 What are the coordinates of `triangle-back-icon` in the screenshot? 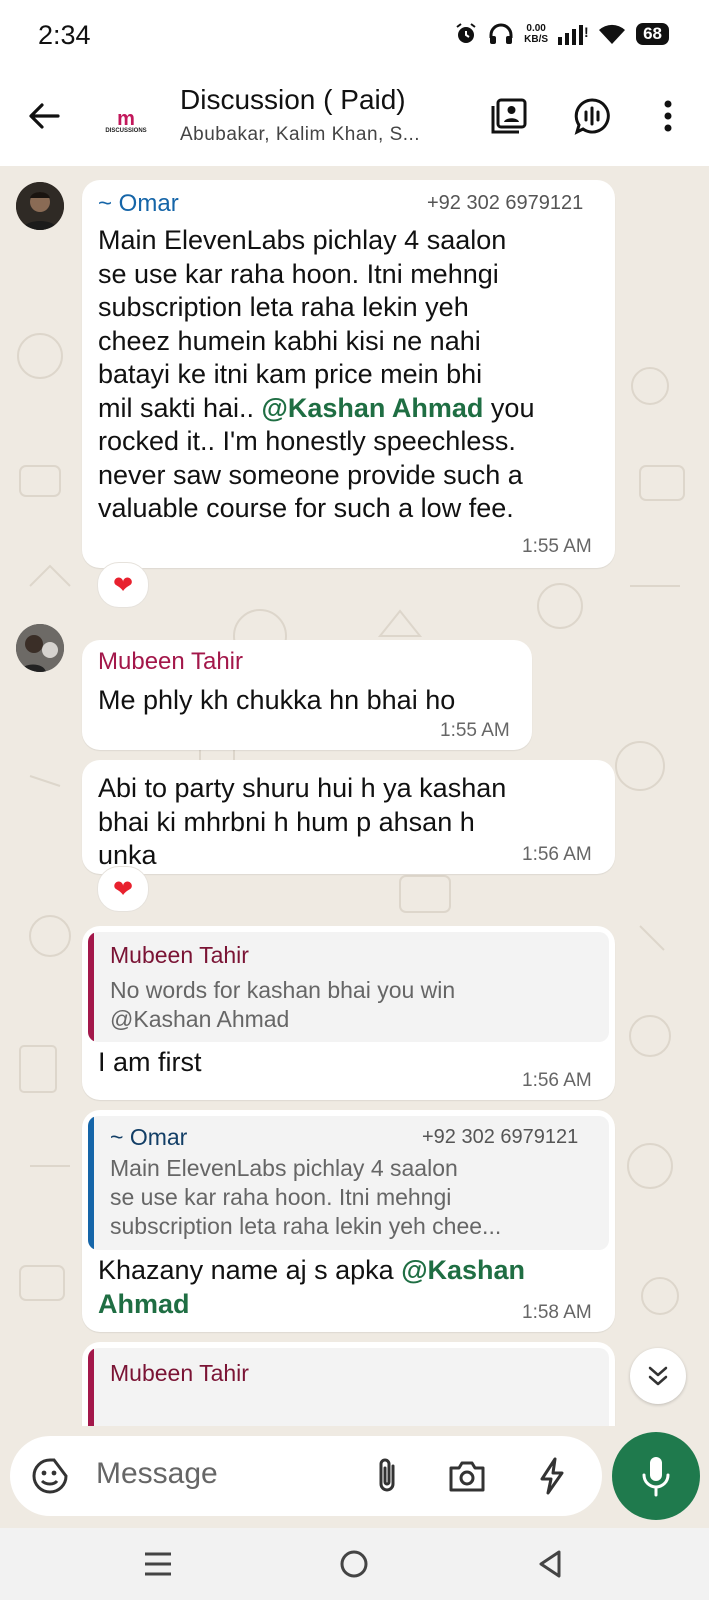 It's located at (550, 1564).